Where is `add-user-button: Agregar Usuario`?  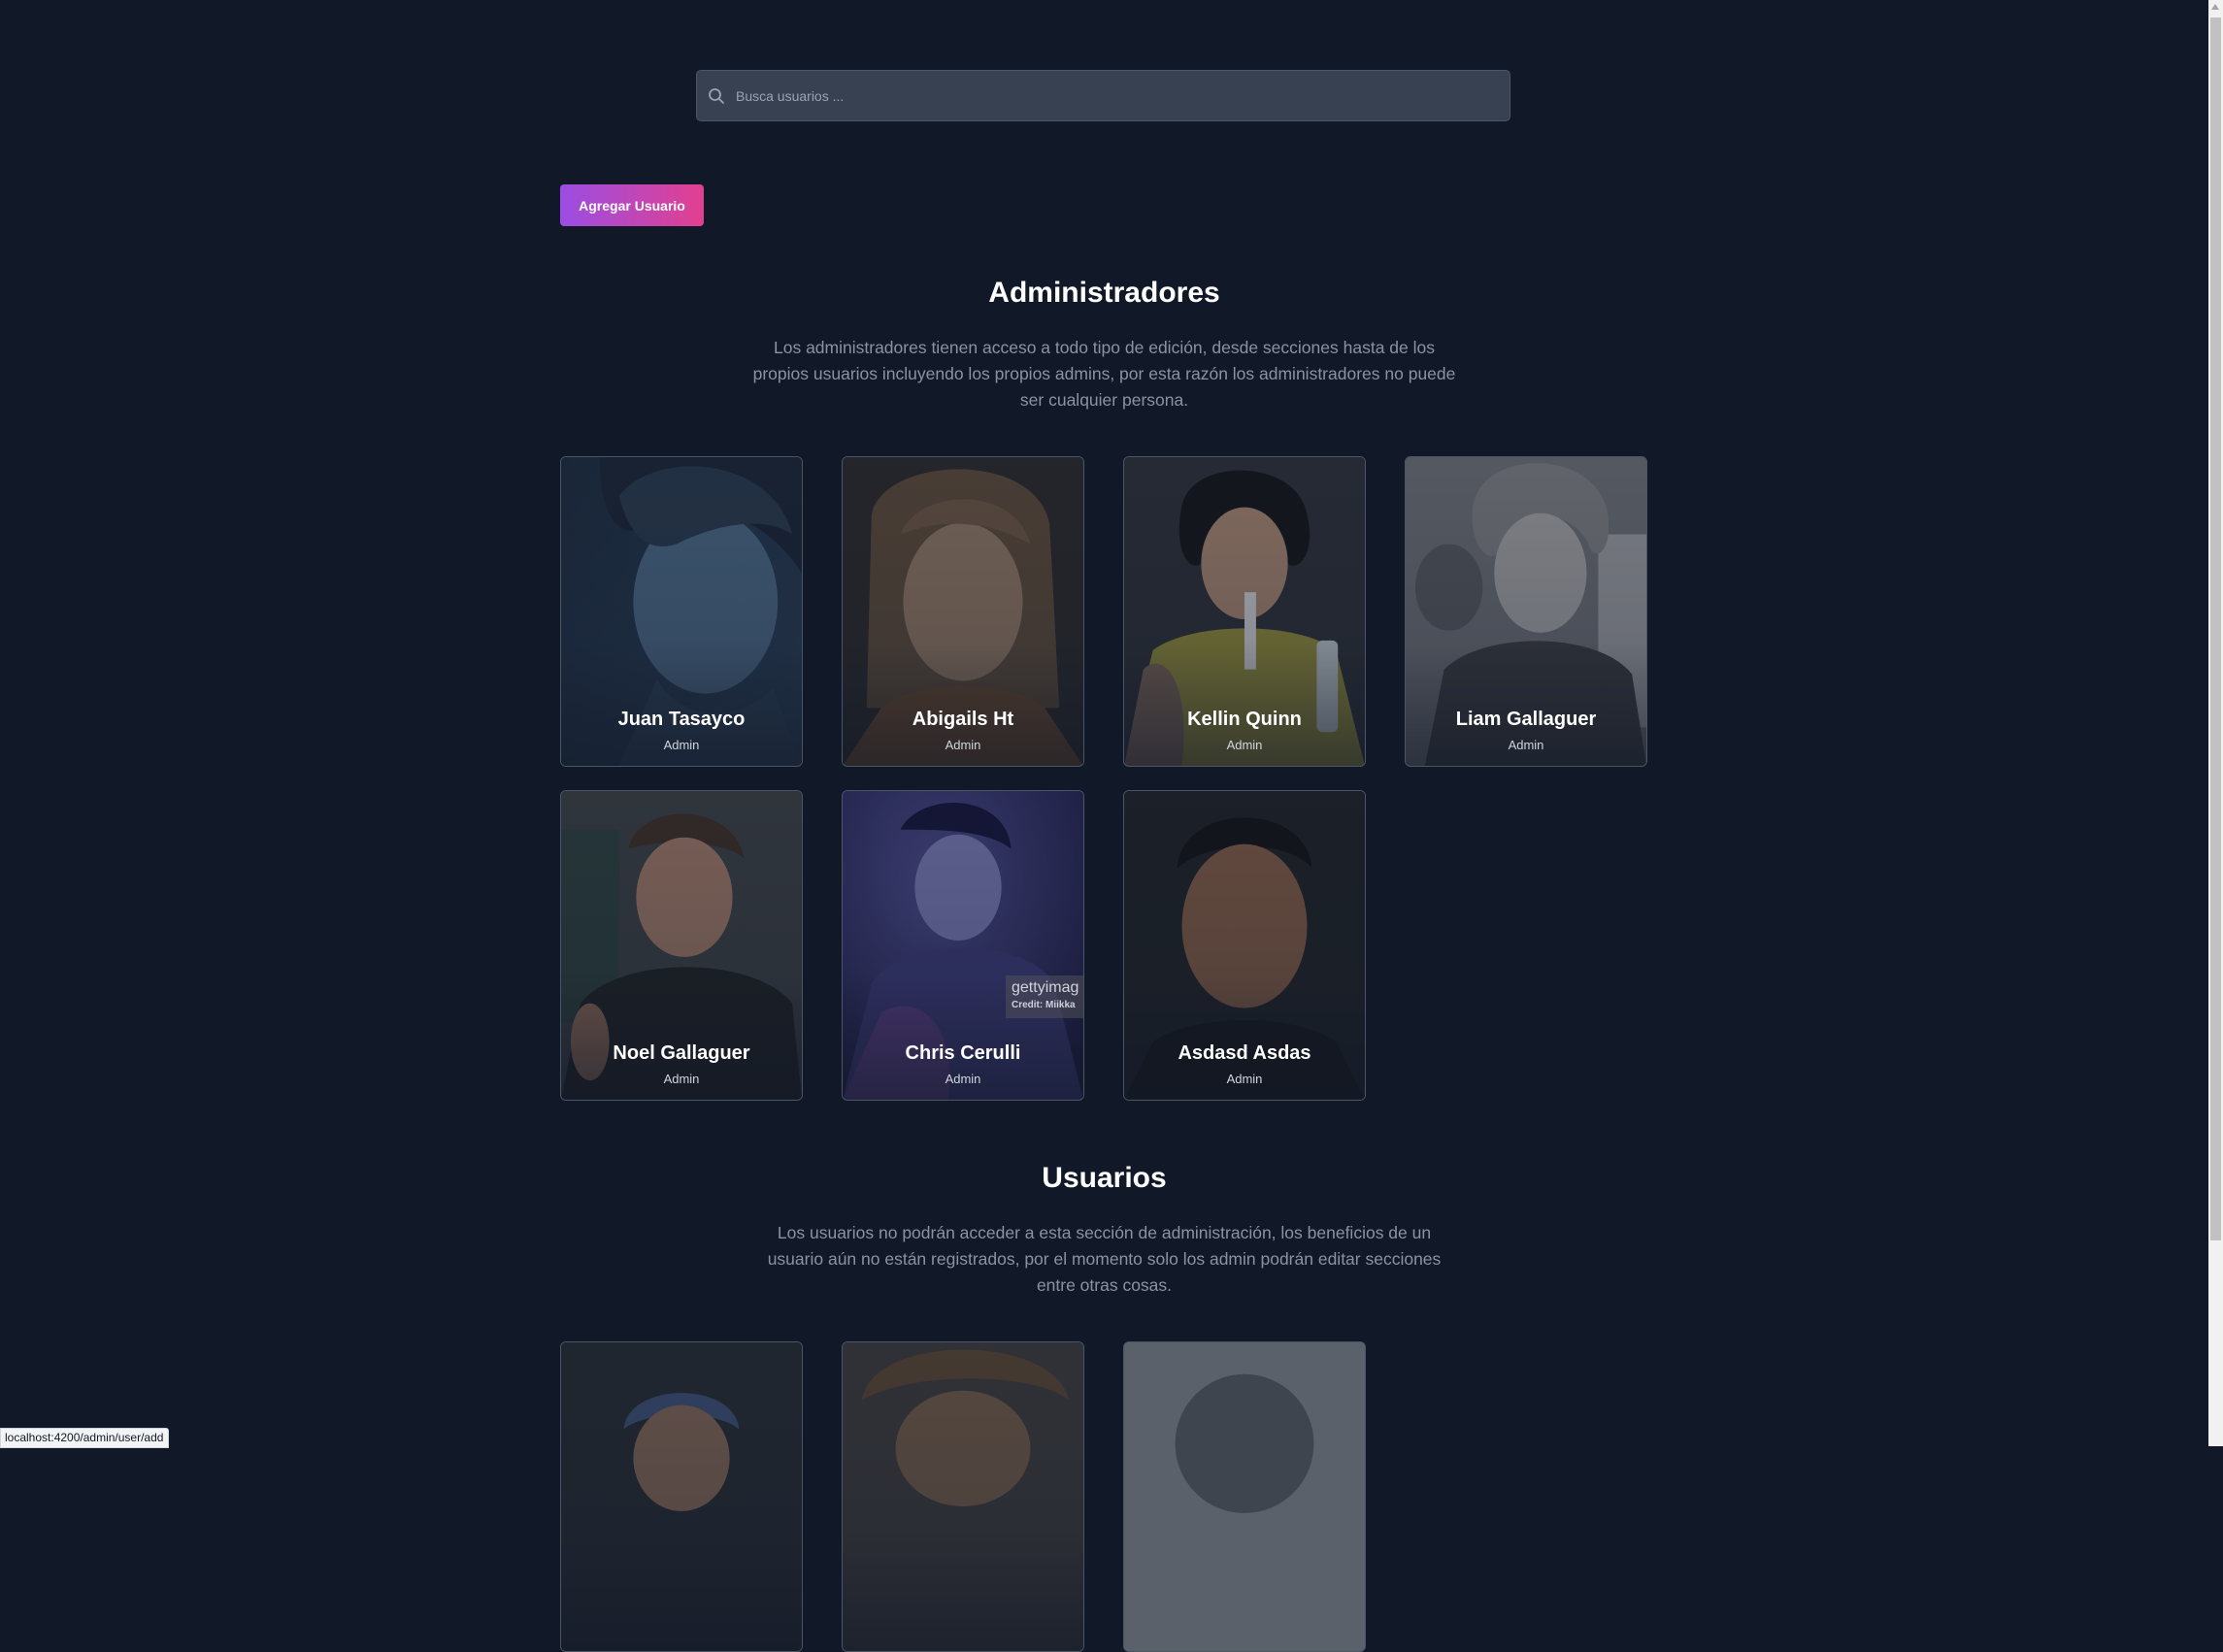
add-user-button: Agregar Usuario is located at coordinates (632, 205).